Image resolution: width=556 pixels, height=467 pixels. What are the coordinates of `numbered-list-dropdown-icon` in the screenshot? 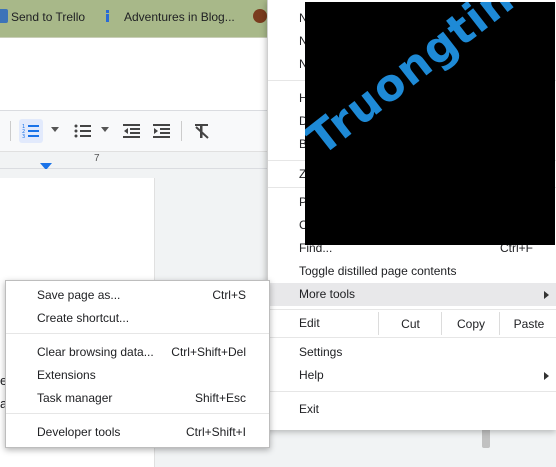 It's located at (55, 129).